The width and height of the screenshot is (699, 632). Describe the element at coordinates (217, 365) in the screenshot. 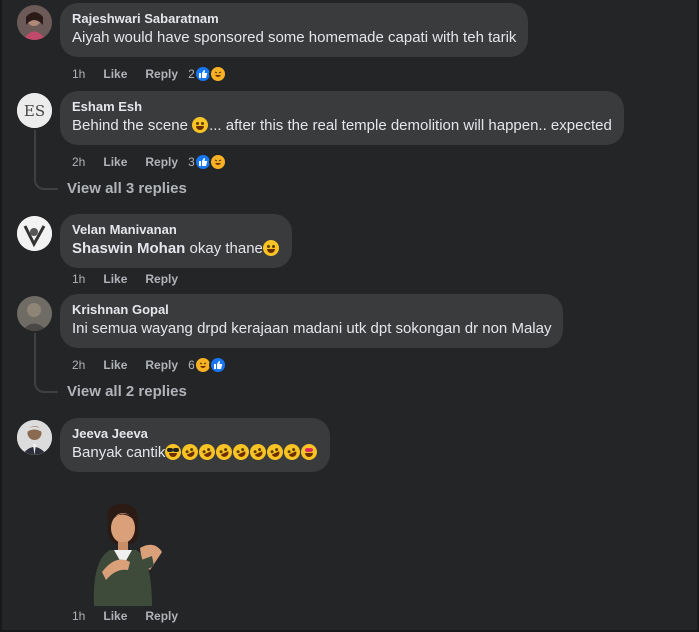

I see `like-icon` at that location.